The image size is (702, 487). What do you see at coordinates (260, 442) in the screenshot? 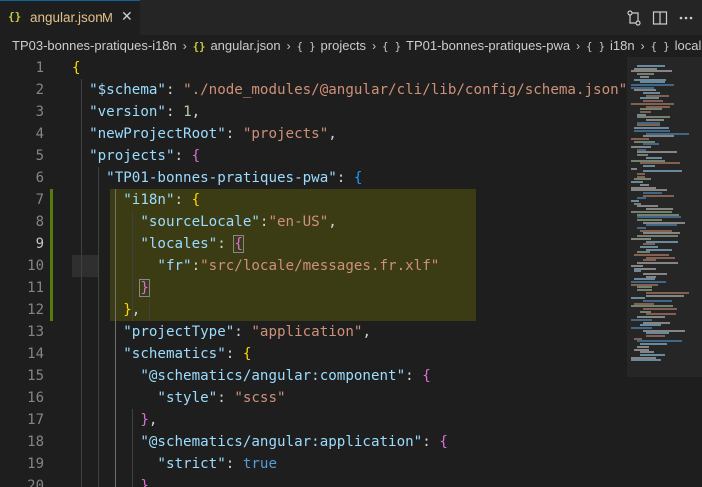
I see `code-line: "@schematics/angular:application": {` at bounding box center [260, 442].